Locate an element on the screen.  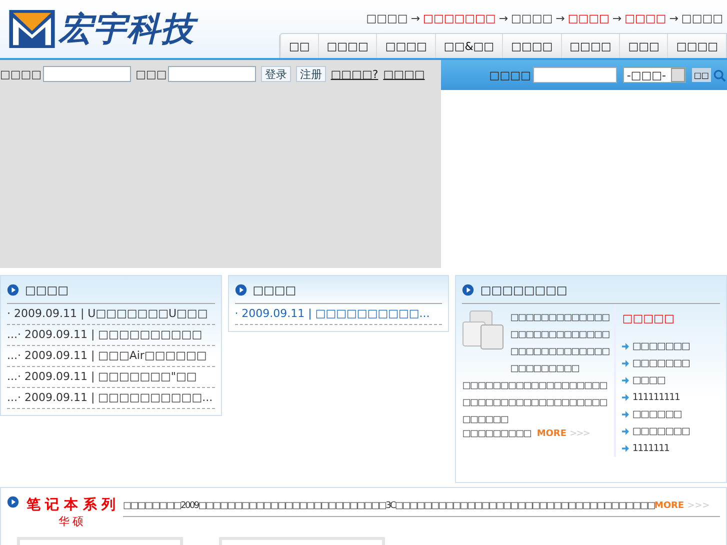
about-text: □□□□□□□□□□□□□□□□□□□□□□□□□□□□□□□□□□□□□□□□□□□□ is located at coordinates (535, 403).